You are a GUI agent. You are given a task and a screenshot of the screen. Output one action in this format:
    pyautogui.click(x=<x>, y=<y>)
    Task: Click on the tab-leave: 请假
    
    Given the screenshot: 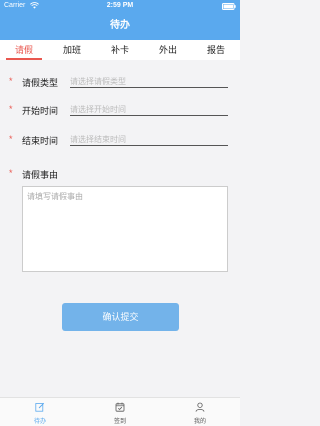 What is the action you would take?
    pyautogui.click(x=24, y=50)
    